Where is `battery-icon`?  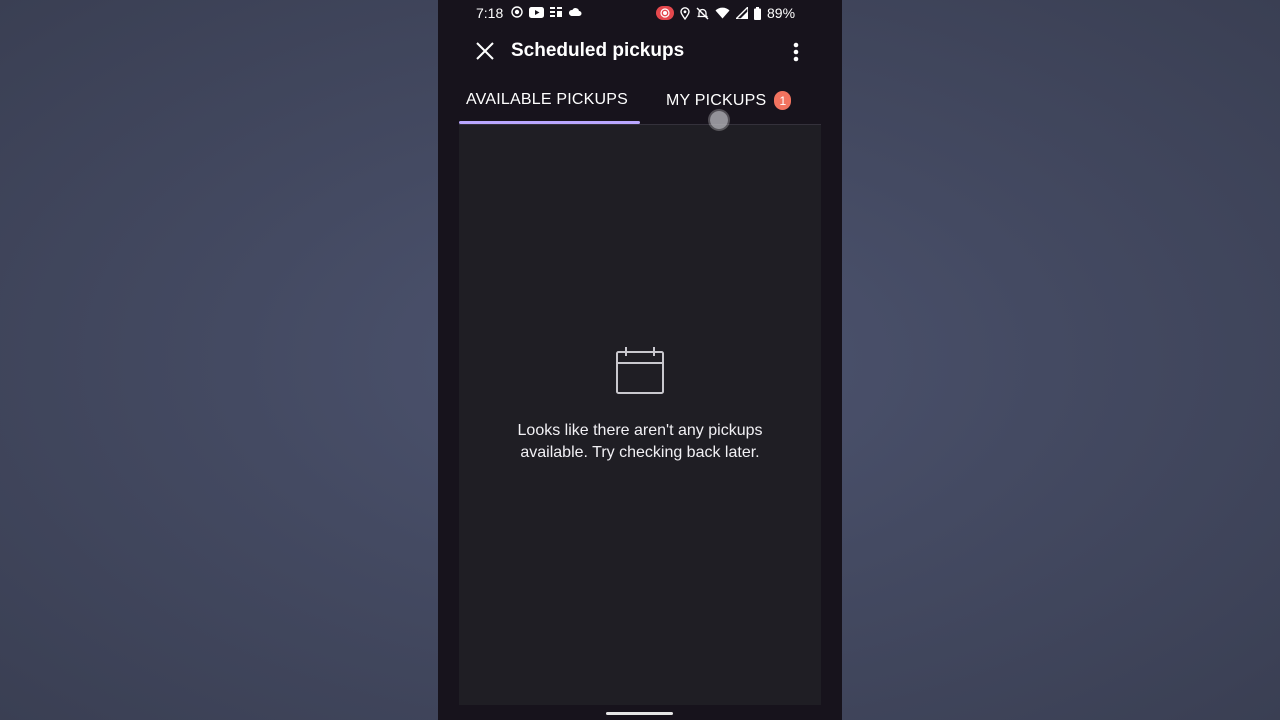 battery-icon is located at coordinates (757, 13).